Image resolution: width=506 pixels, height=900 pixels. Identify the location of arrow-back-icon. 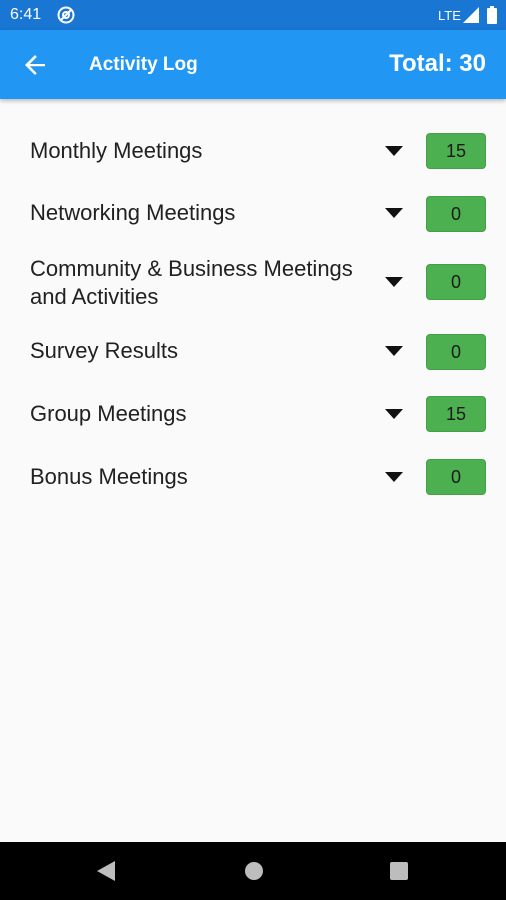
(35, 65).